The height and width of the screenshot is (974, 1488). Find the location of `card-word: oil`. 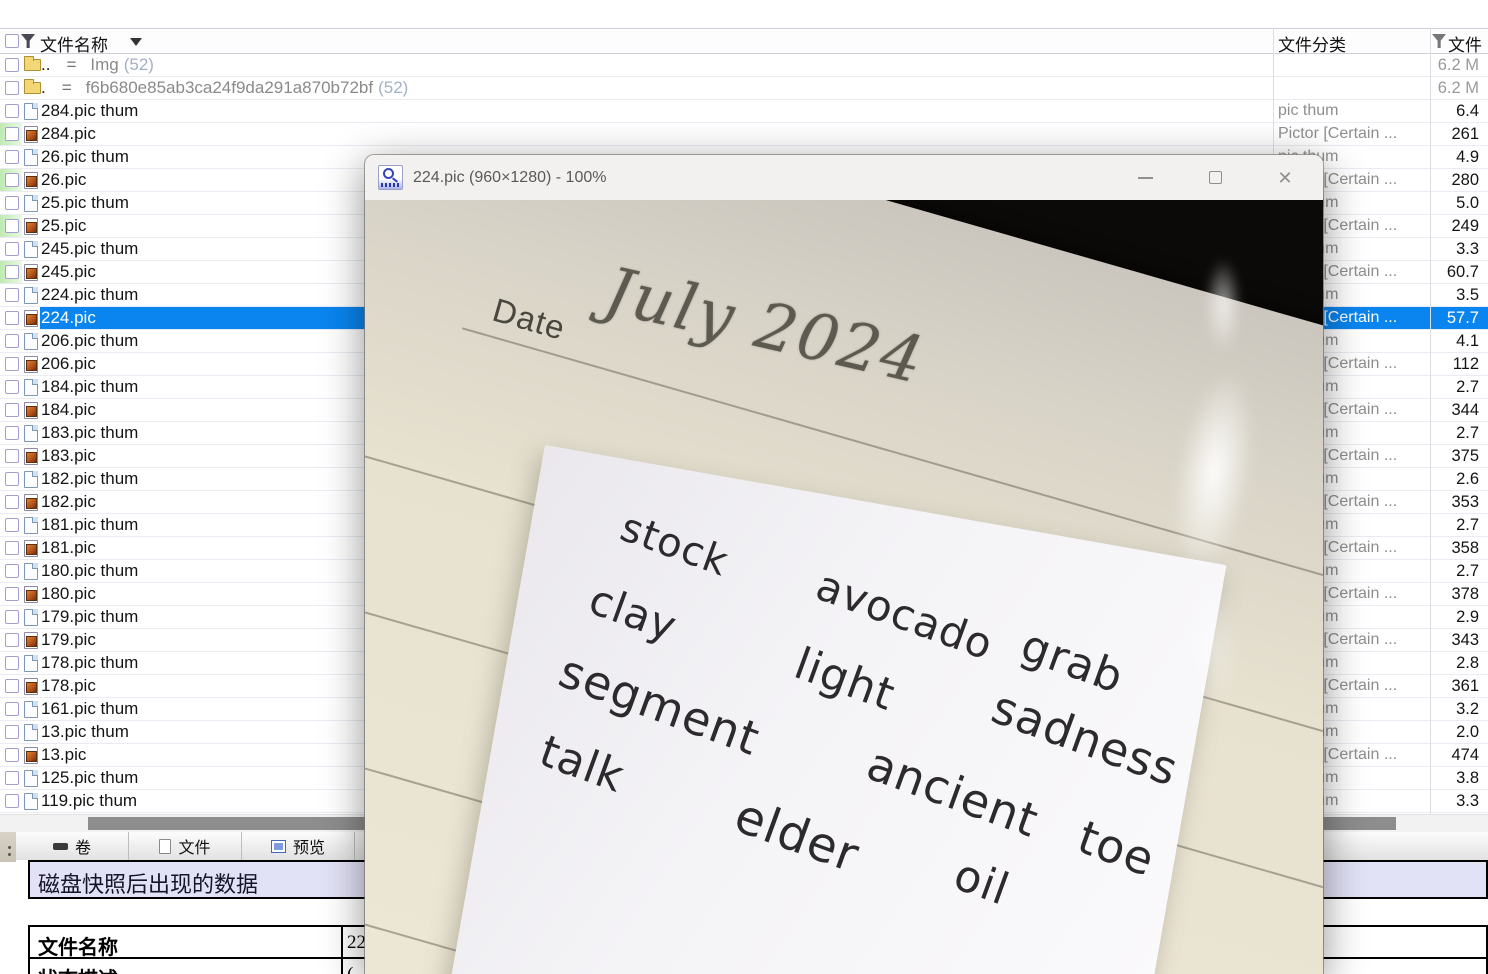

card-word: oil is located at coordinates (981, 882).